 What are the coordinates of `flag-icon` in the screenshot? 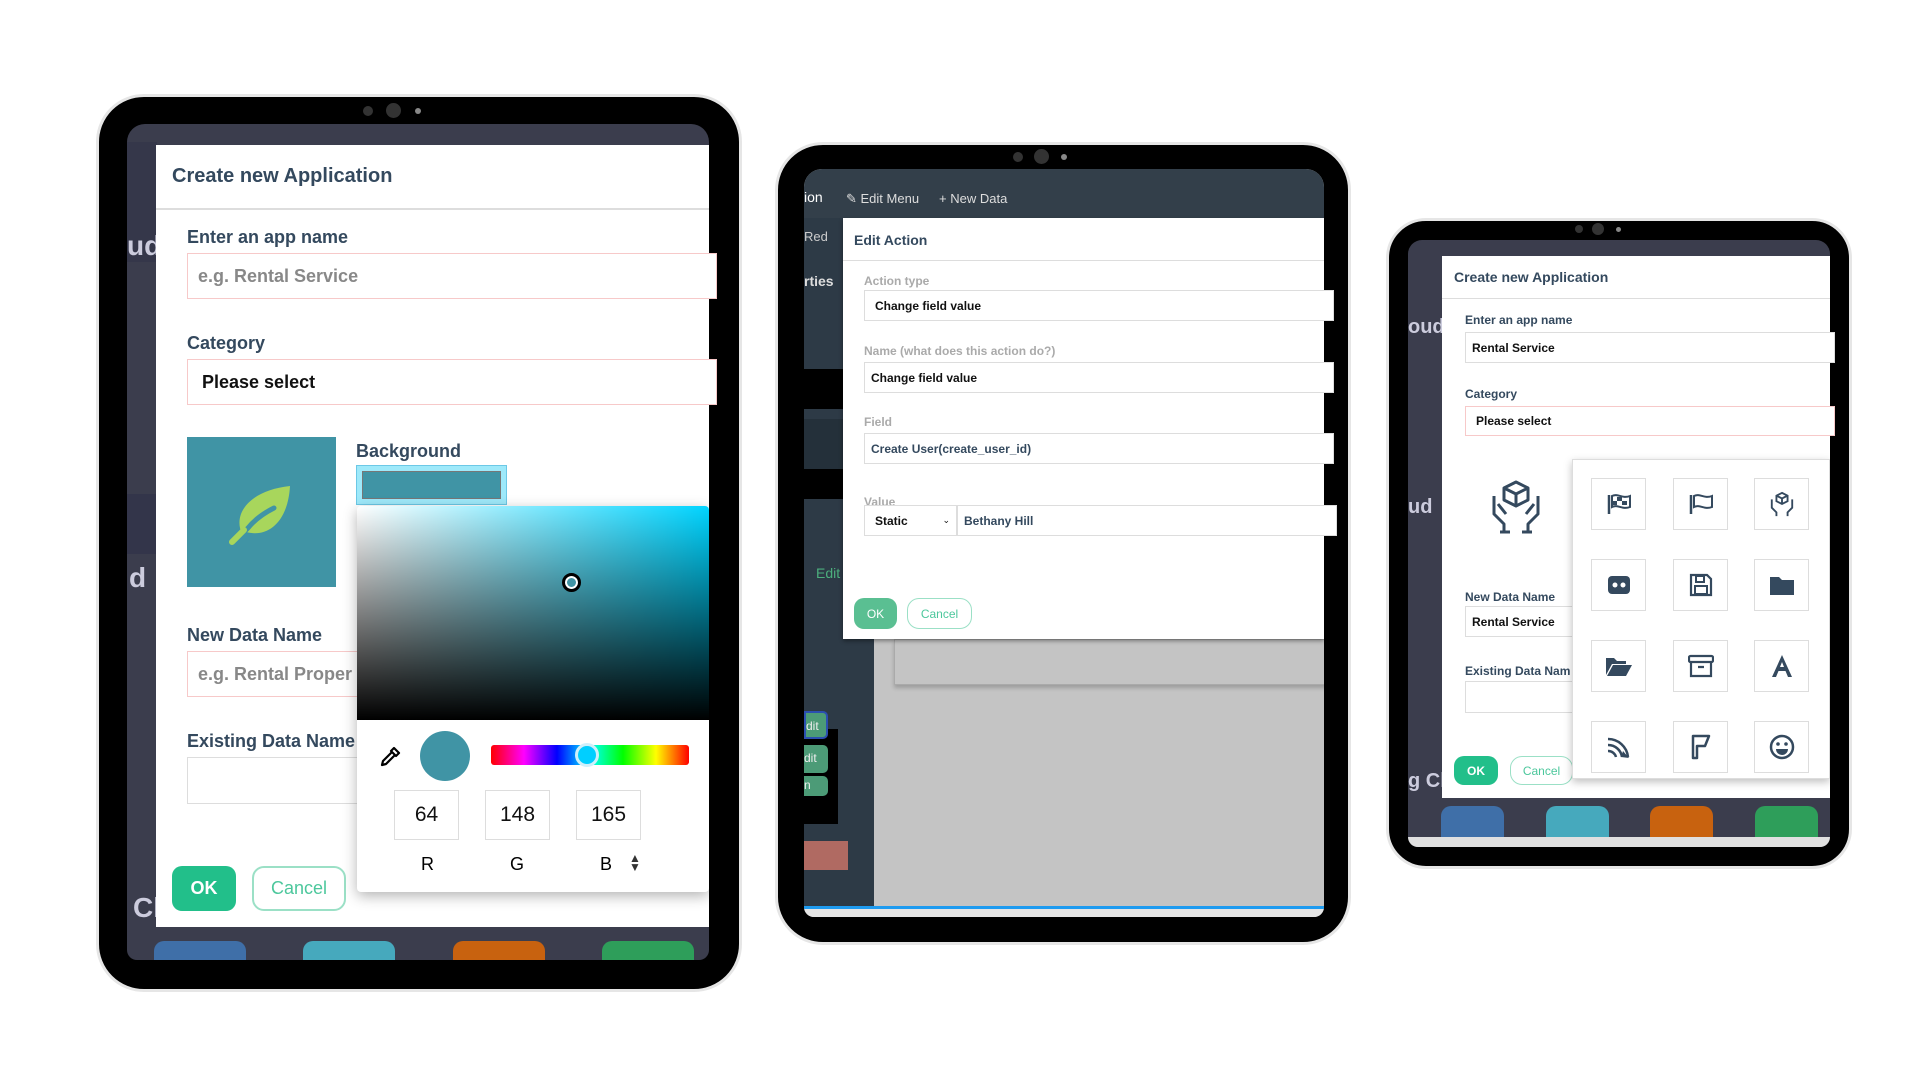 It's located at (1701, 504).